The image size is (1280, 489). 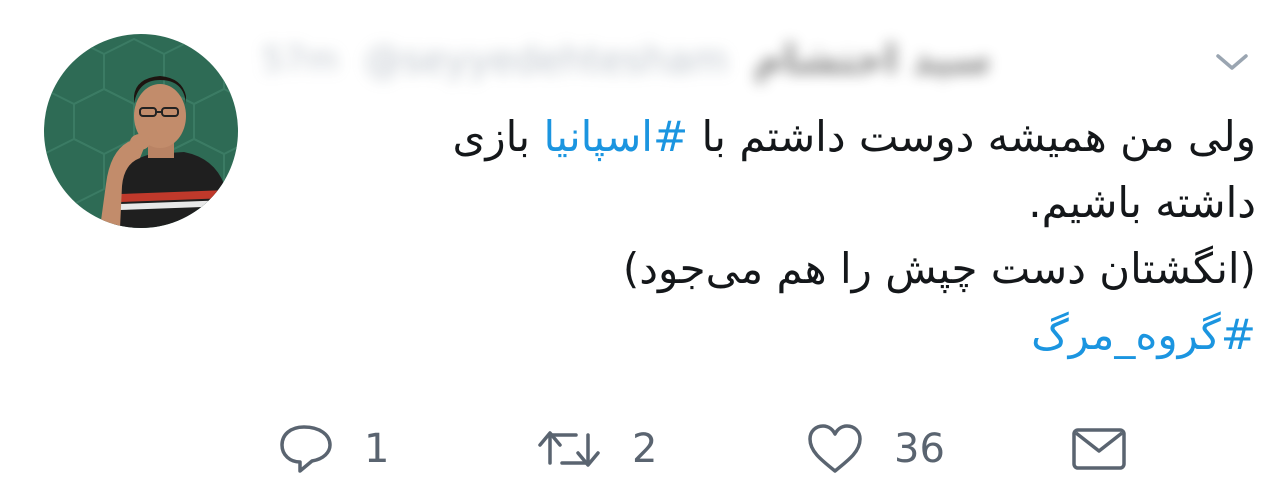 I want to click on text-span: ولی من همیشه دوست داشتم با, so click(x=972, y=136).